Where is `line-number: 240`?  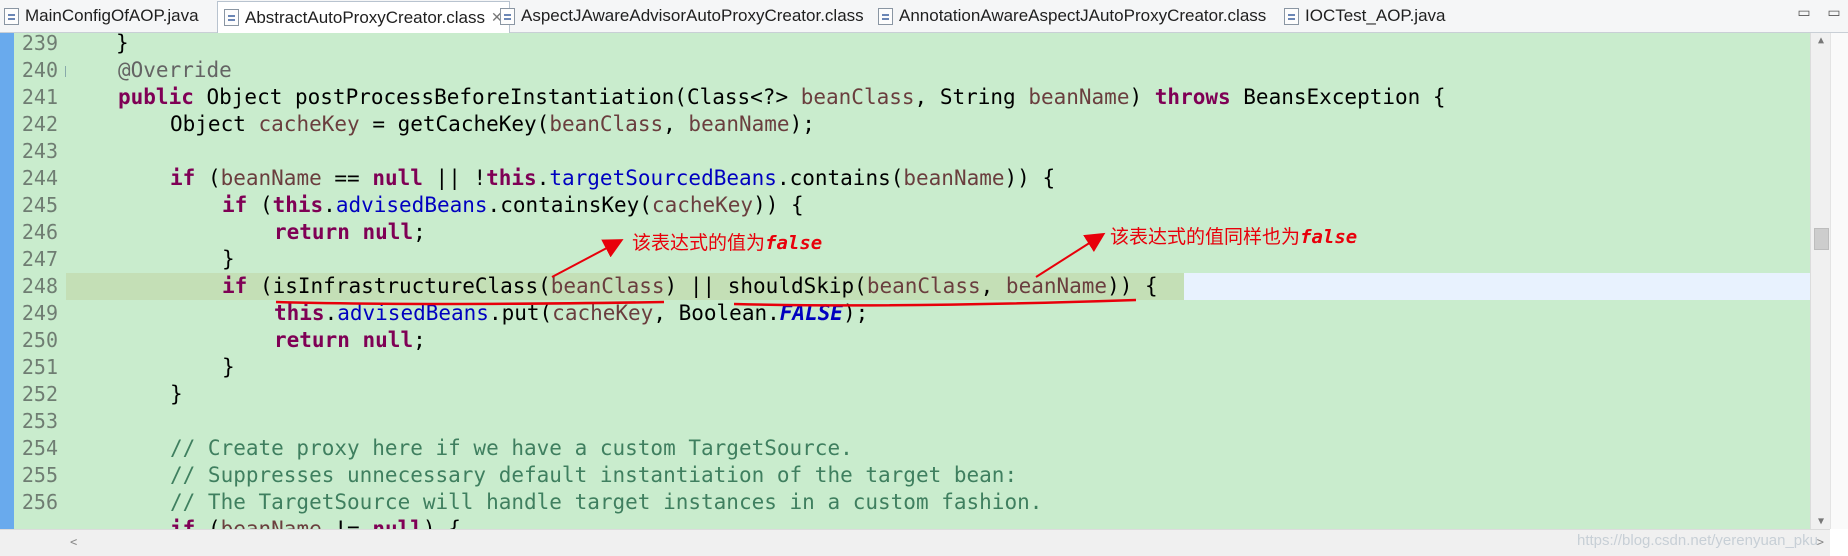 line-number: 240 is located at coordinates (39, 70).